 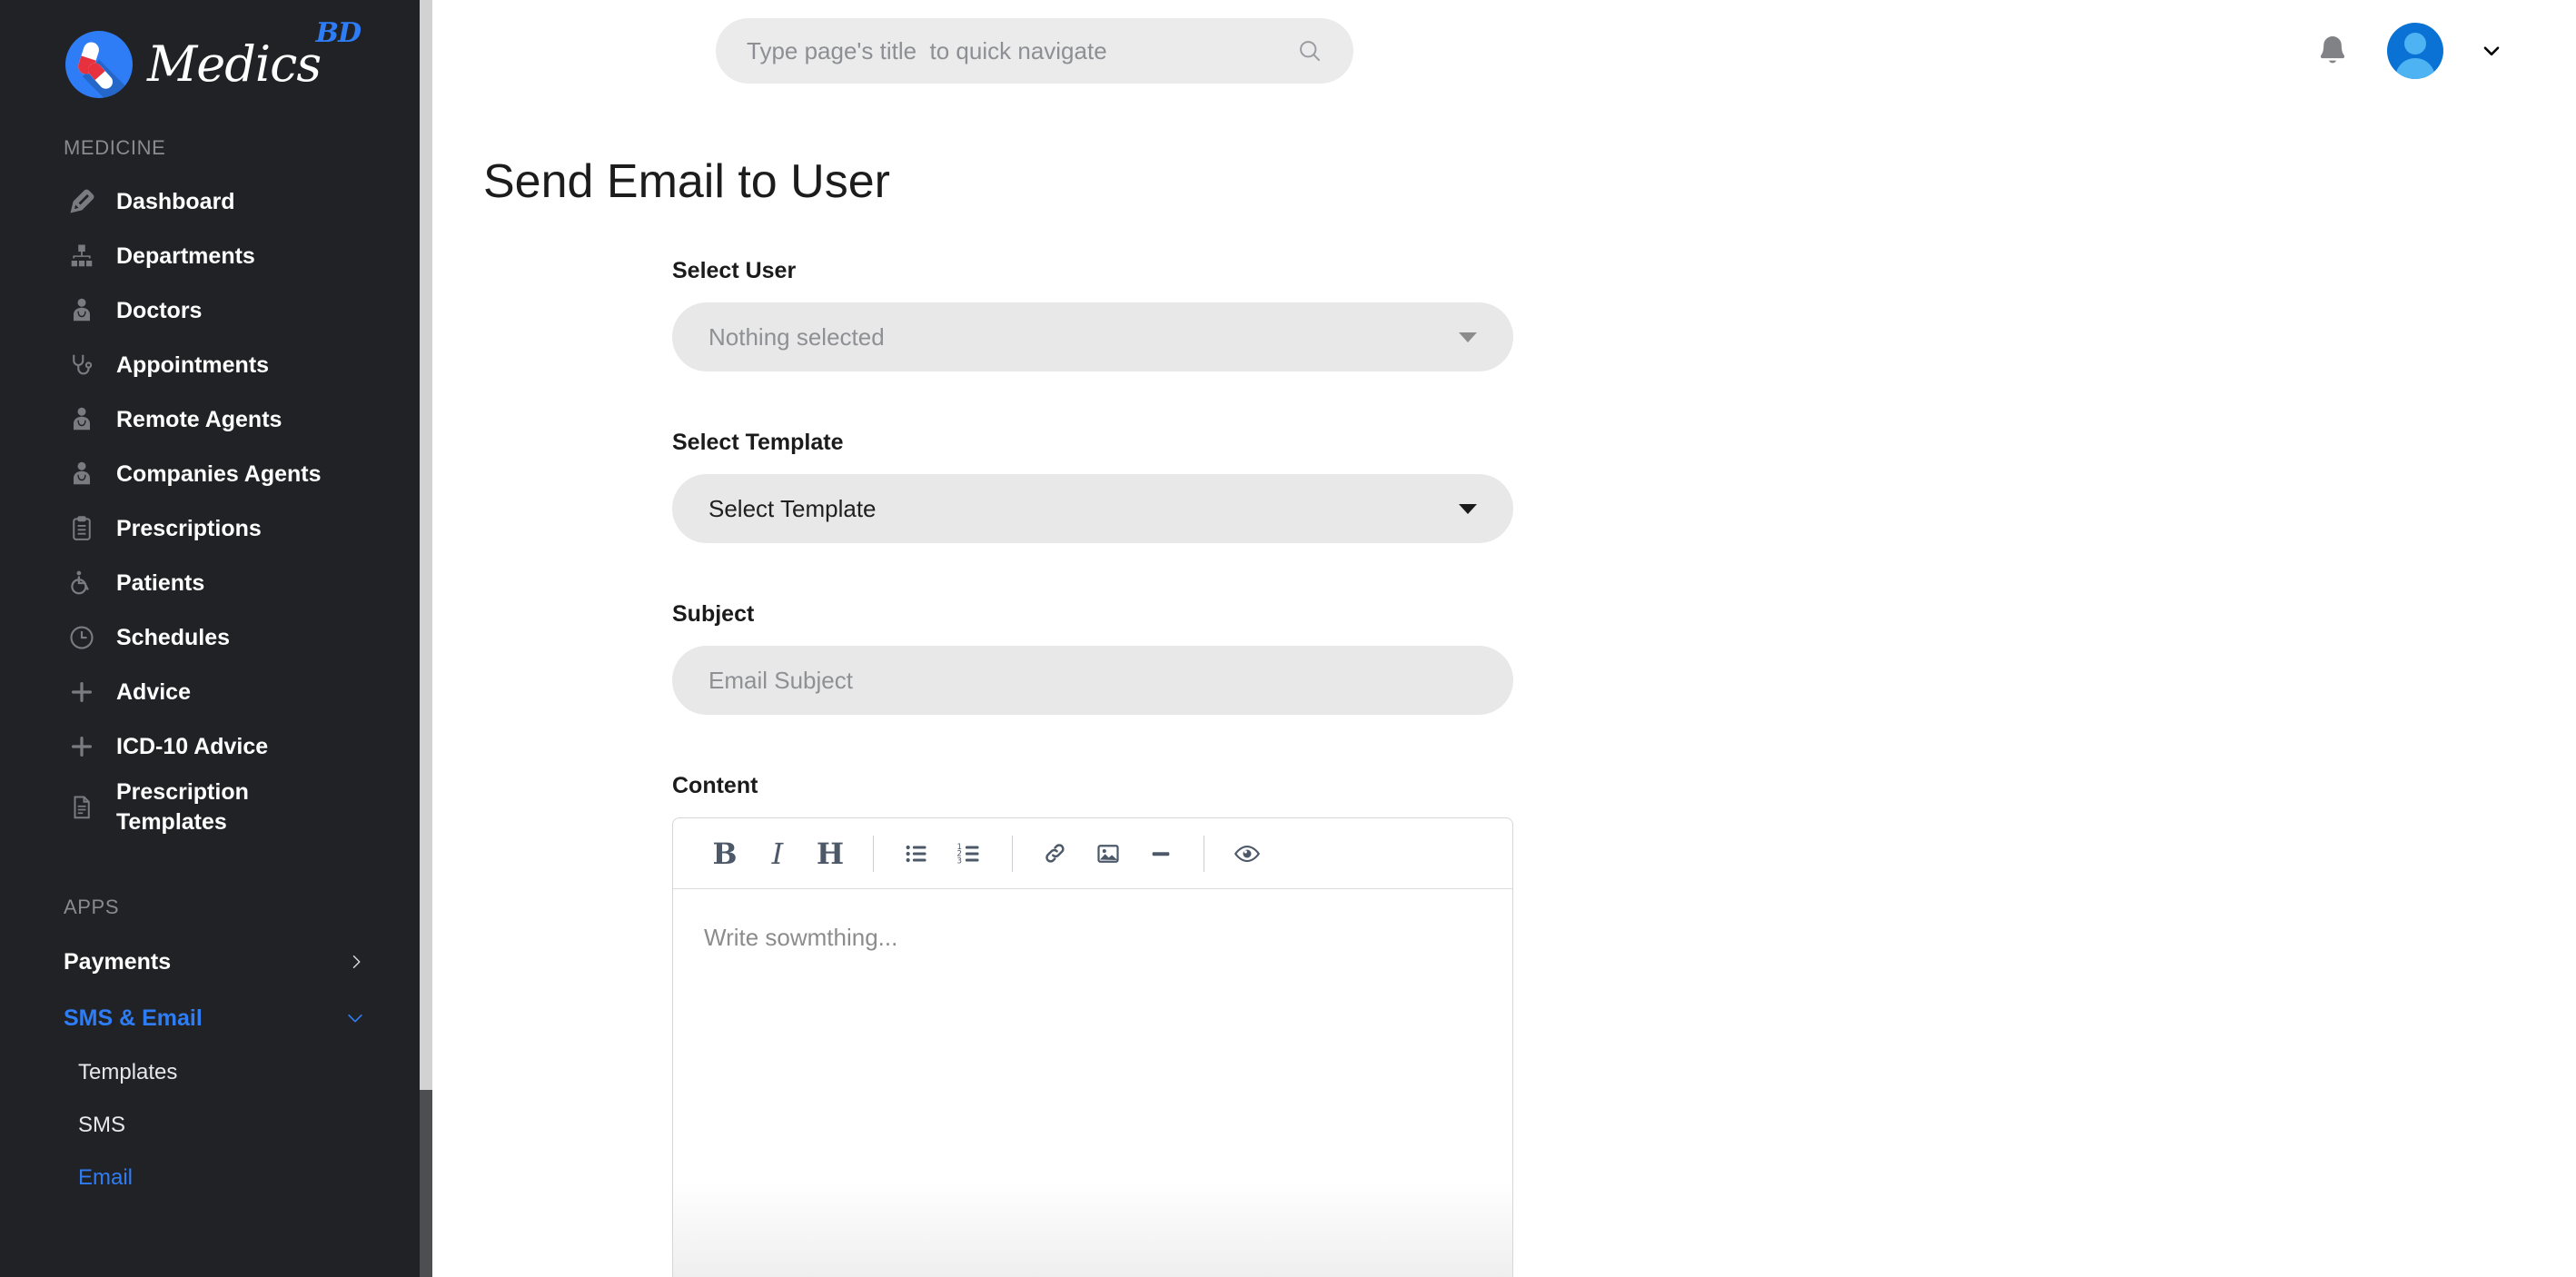 I want to click on sidebar-item-label: Schedules, so click(x=173, y=637).